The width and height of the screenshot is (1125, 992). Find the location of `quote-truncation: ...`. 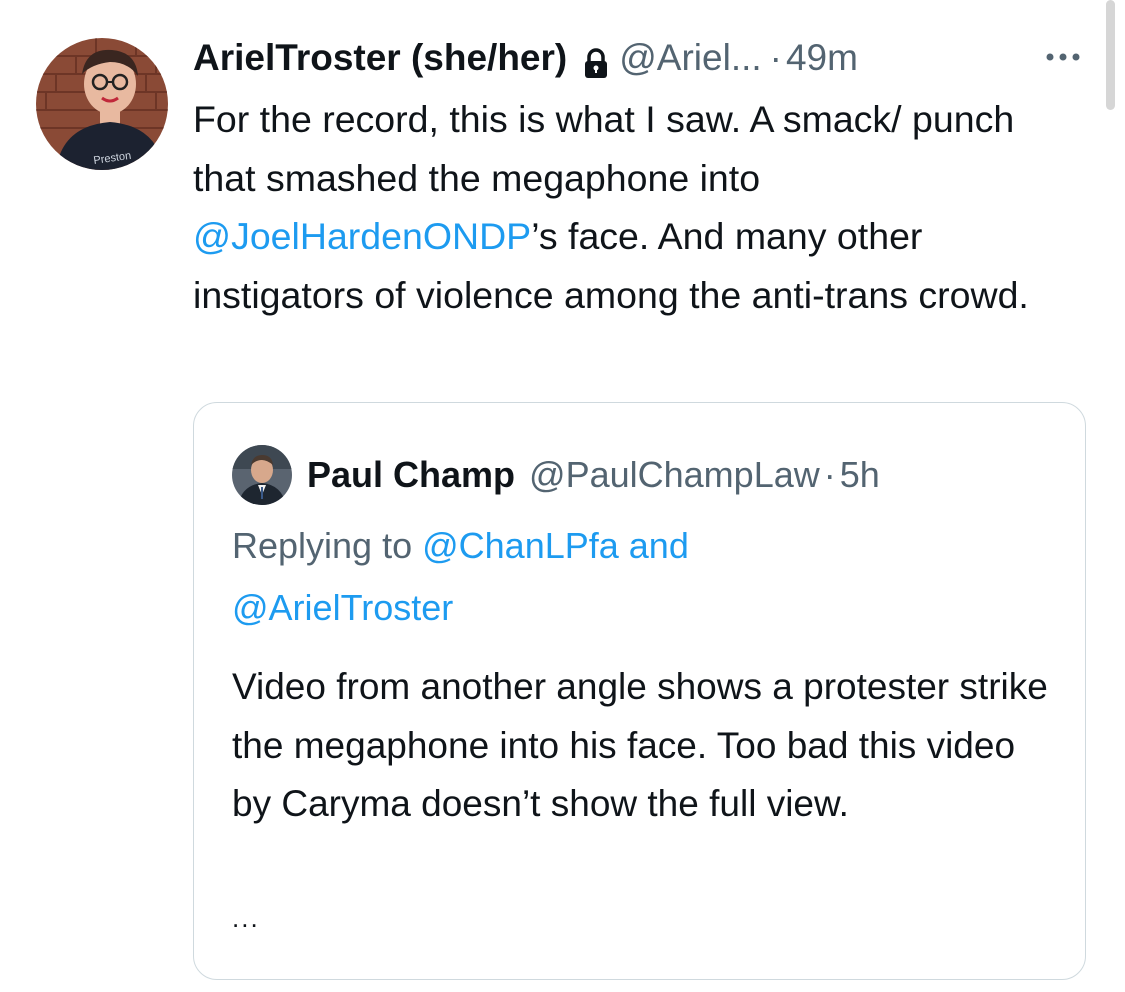

quote-truncation: ... is located at coordinates (246, 918).